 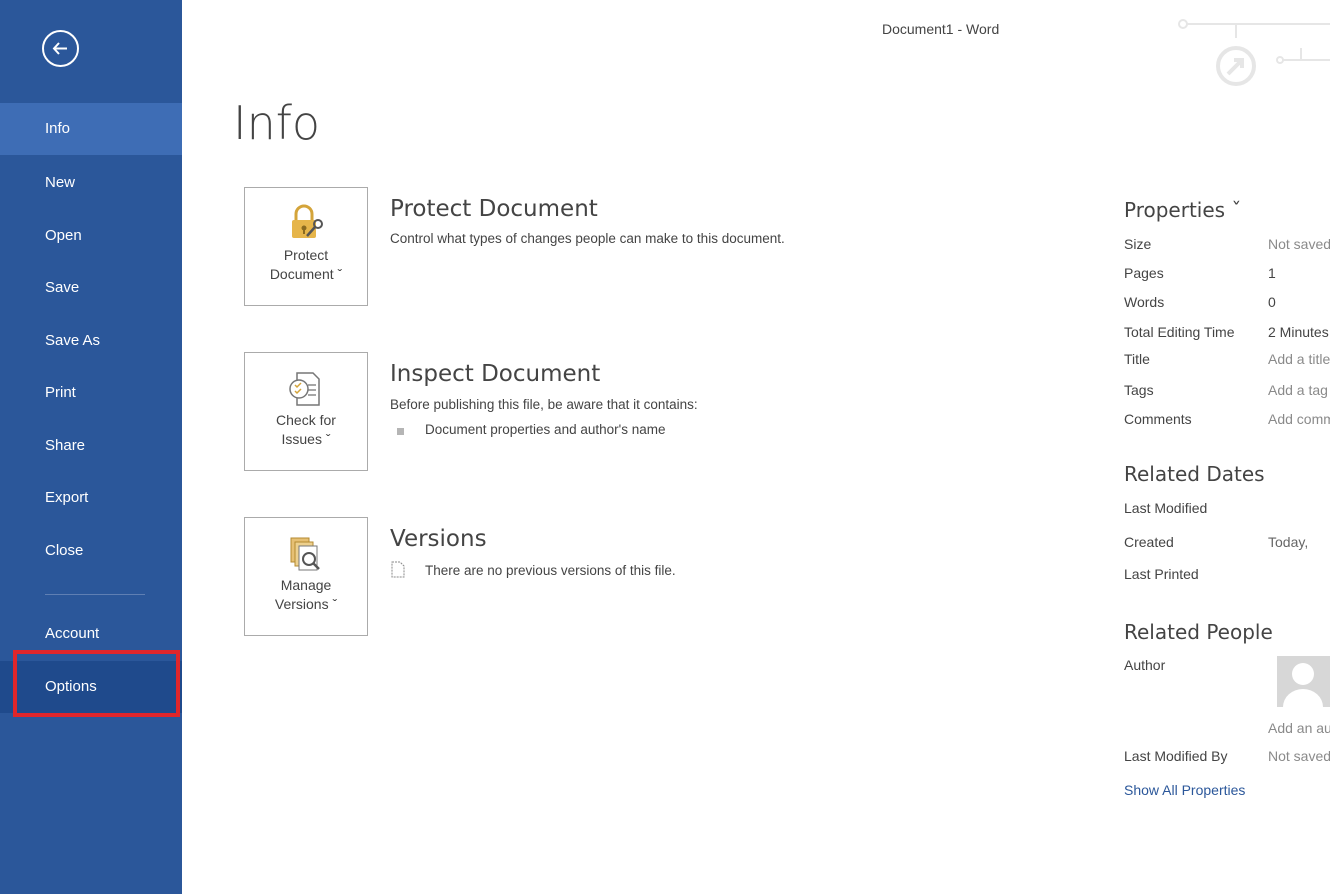 What do you see at coordinates (91, 393) in the screenshot?
I see `nav-item-print: Print` at bounding box center [91, 393].